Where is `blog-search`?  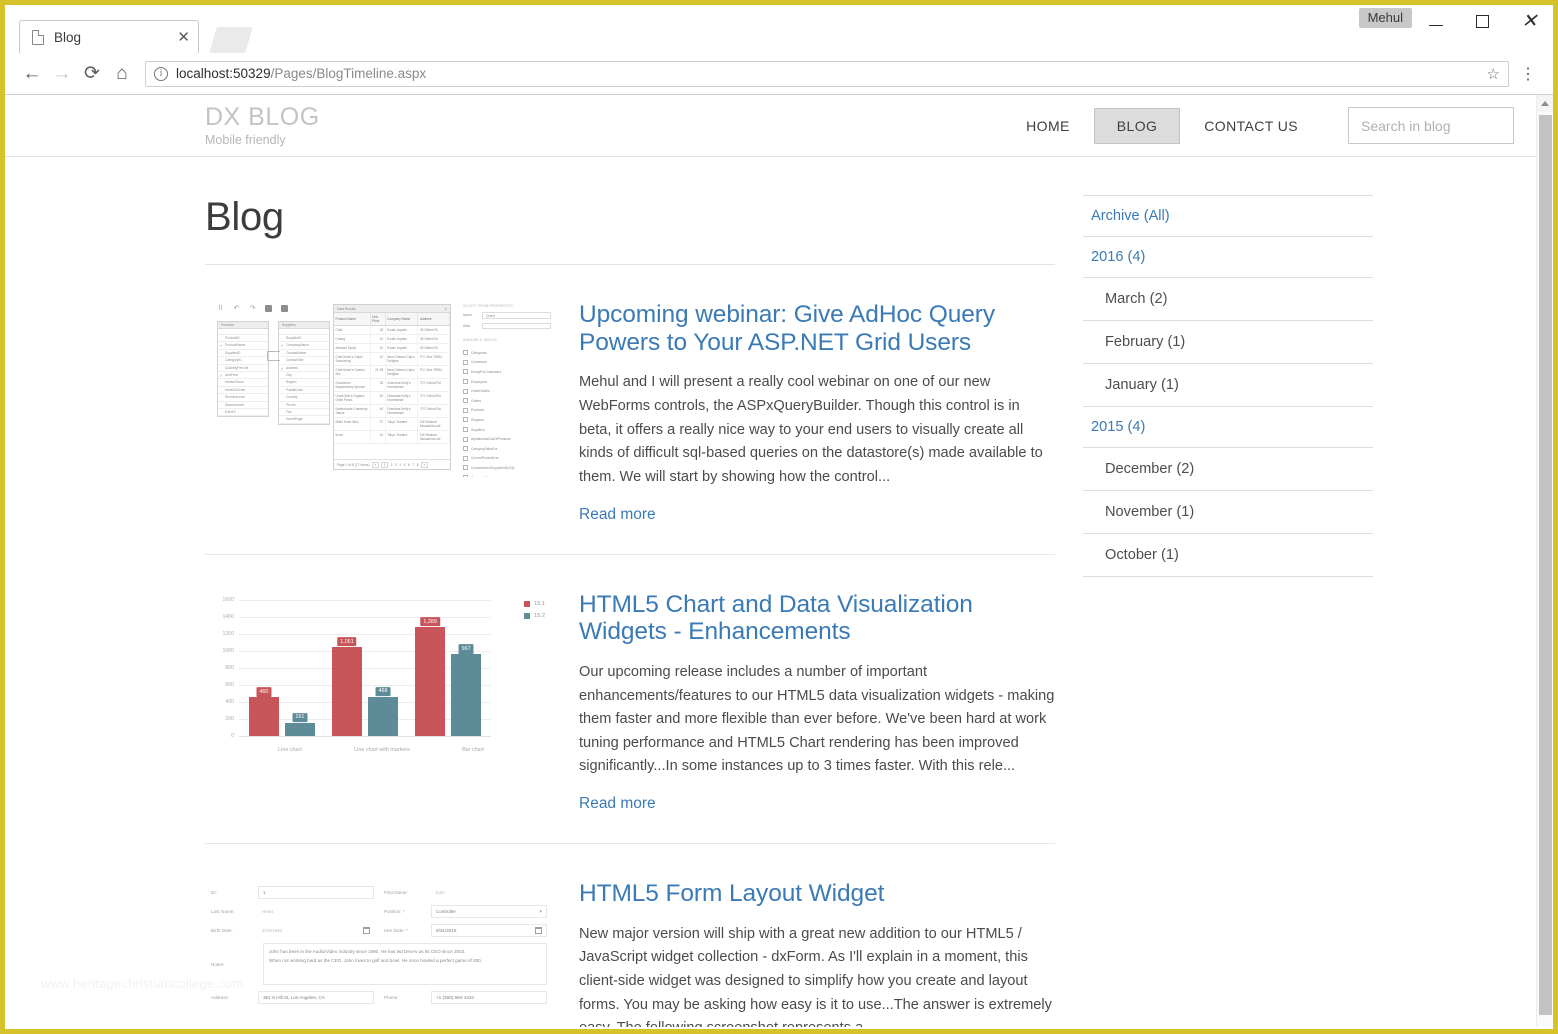
blog-search is located at coordinates (1450, 125).